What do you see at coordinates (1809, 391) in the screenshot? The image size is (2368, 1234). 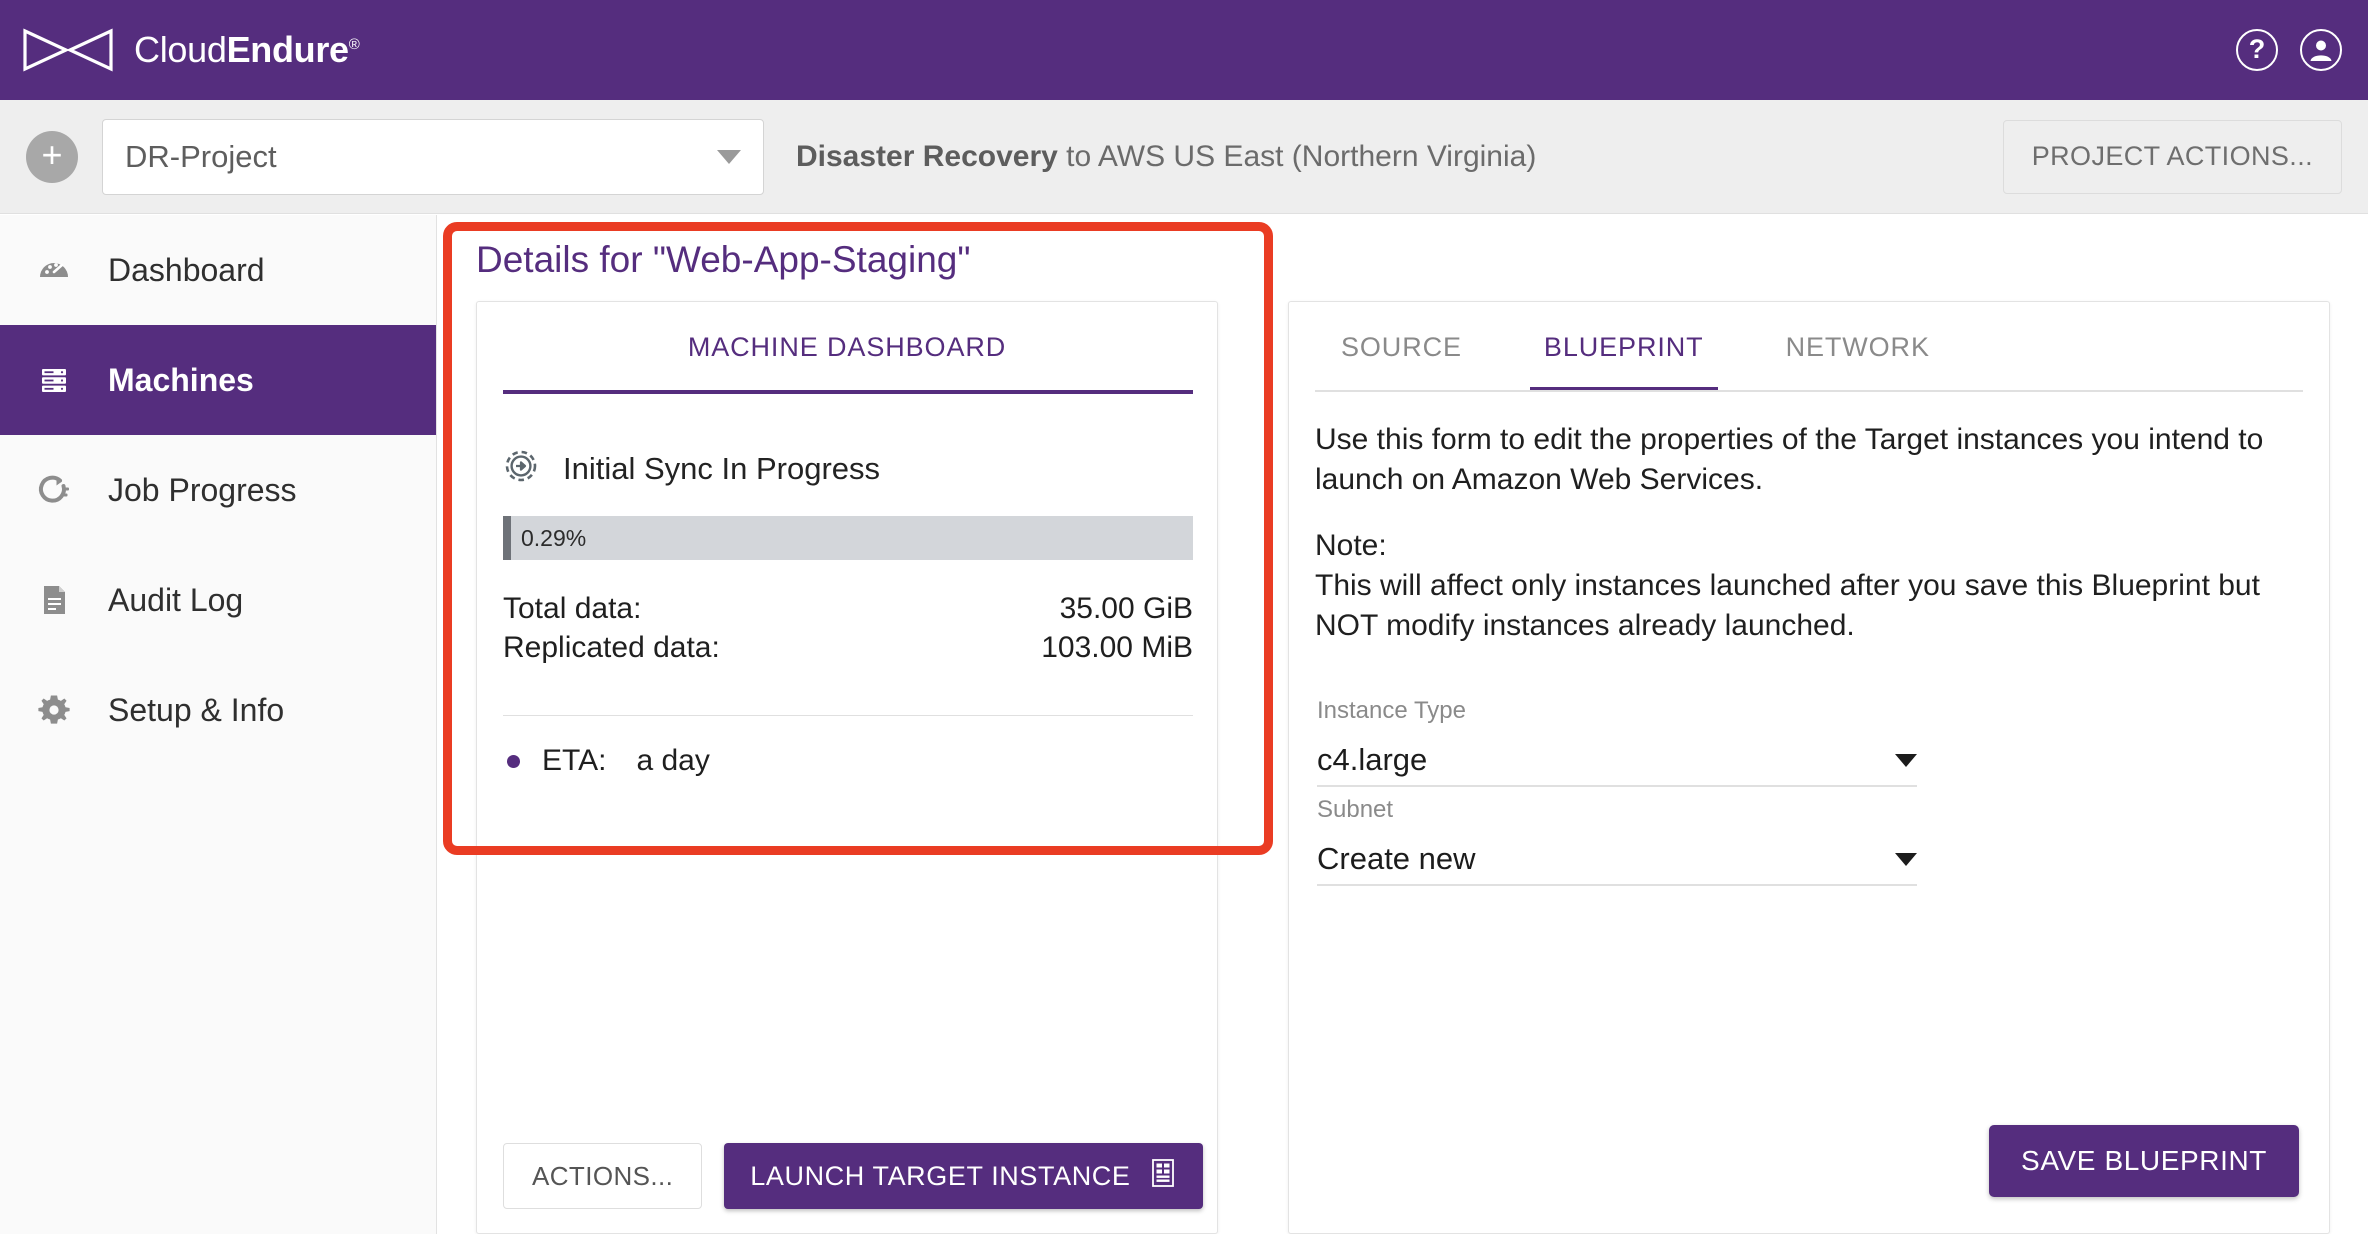 I see `tabs-baseline-divider` at bounding box center [1809, 391].